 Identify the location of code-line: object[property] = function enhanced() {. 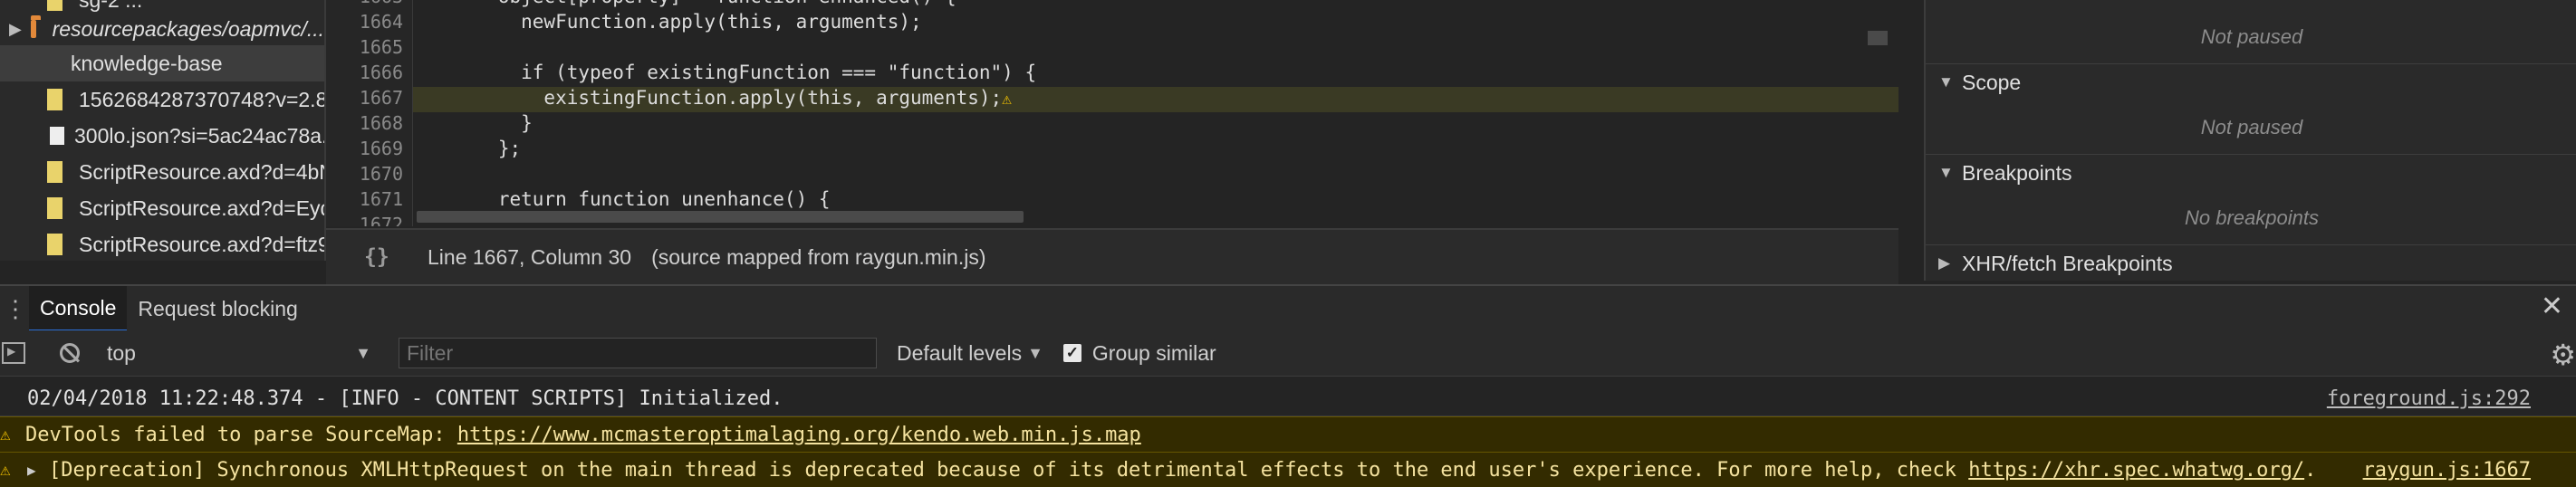
(1163, 5).